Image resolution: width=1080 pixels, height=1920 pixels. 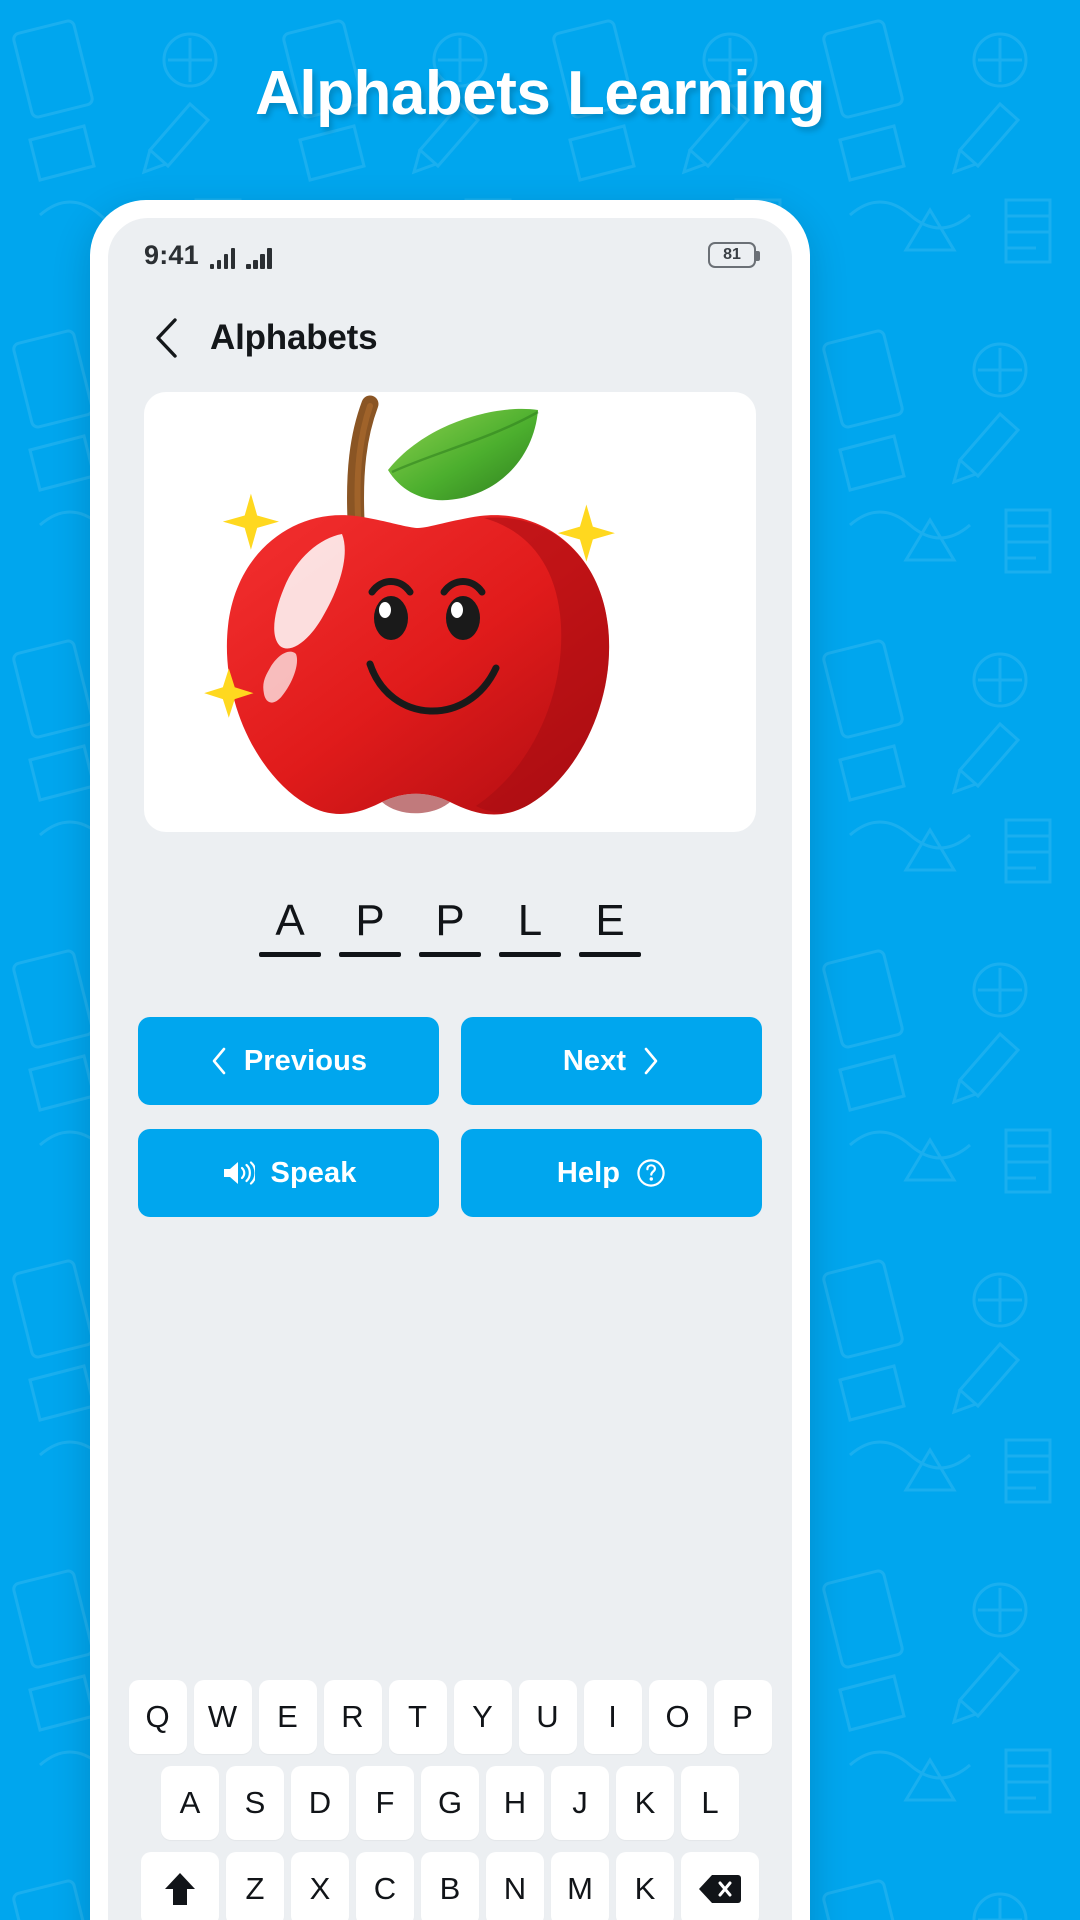 What do you see at coordinates (352, 1717) in the screenshot?
I see `key-r: R` at bounding box center [352, 1717].